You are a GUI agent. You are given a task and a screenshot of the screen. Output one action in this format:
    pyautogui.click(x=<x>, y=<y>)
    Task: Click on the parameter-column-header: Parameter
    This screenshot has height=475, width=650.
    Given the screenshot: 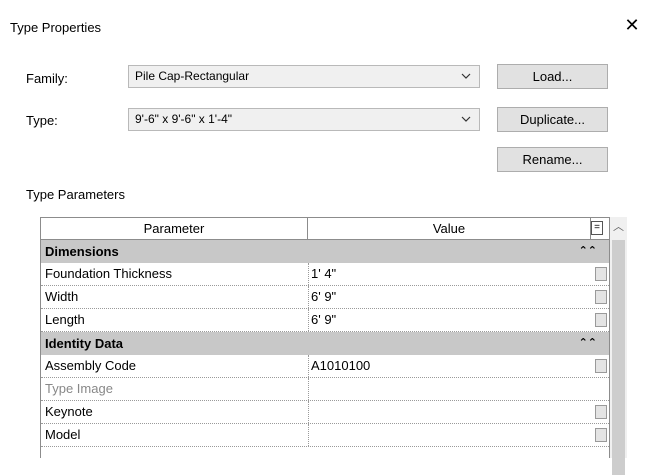 What is the action you would take?
    pyautogui.click(x=174, y=228)
    